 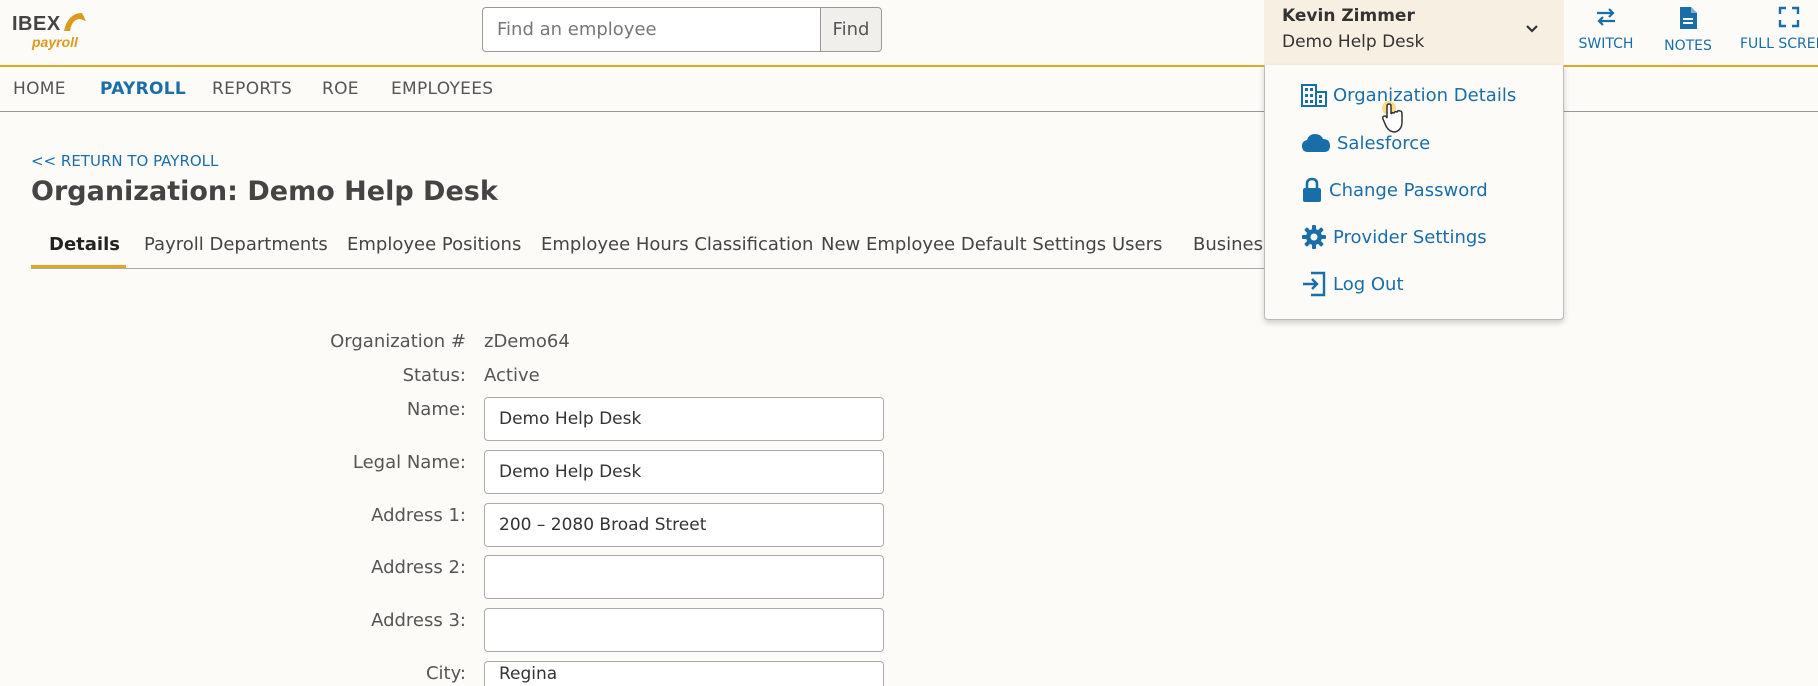 I want to click on address2-input, so click(x=684, y=577).